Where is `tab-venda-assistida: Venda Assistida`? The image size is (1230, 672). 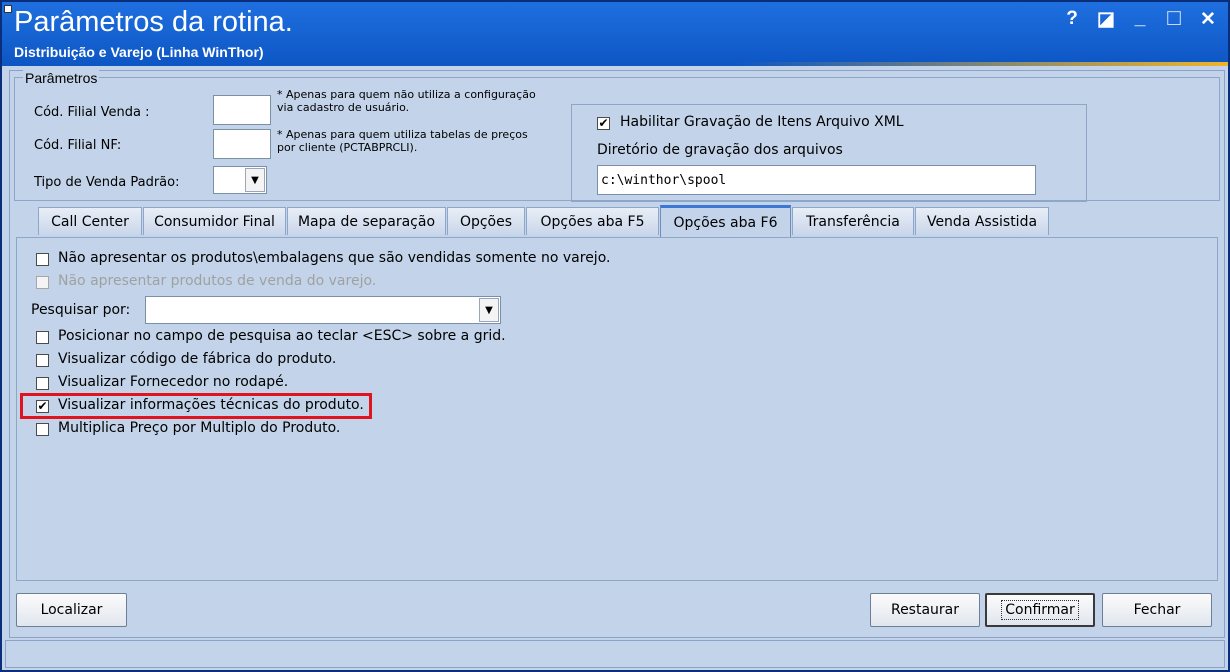
tab-venda-assistida: Venda Assistida is located at coordinates (982, 221).